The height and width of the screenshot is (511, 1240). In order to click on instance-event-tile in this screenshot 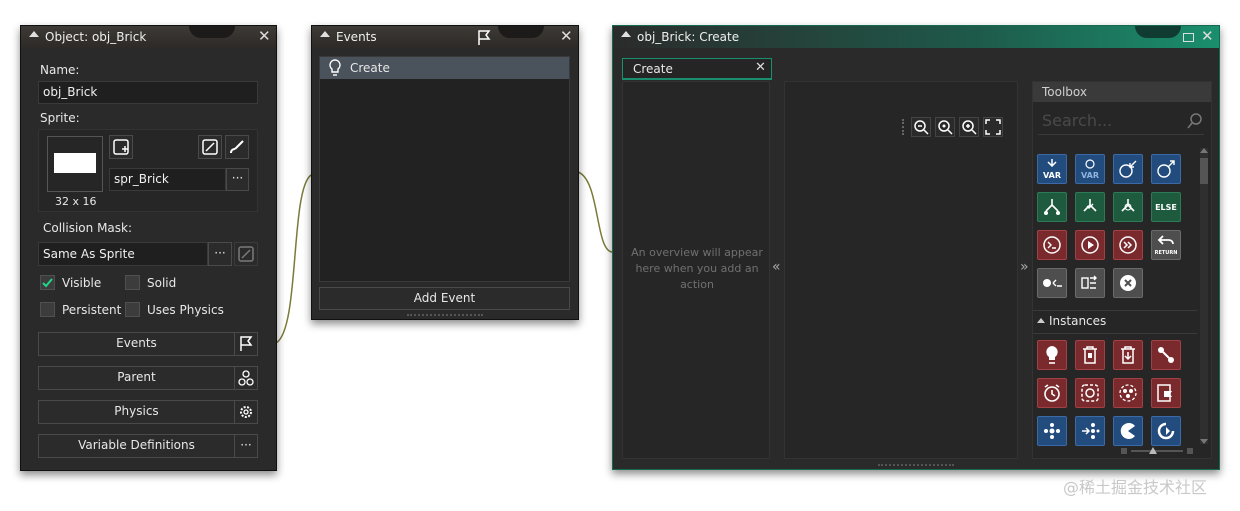, I will do `click(1166, 393)`.